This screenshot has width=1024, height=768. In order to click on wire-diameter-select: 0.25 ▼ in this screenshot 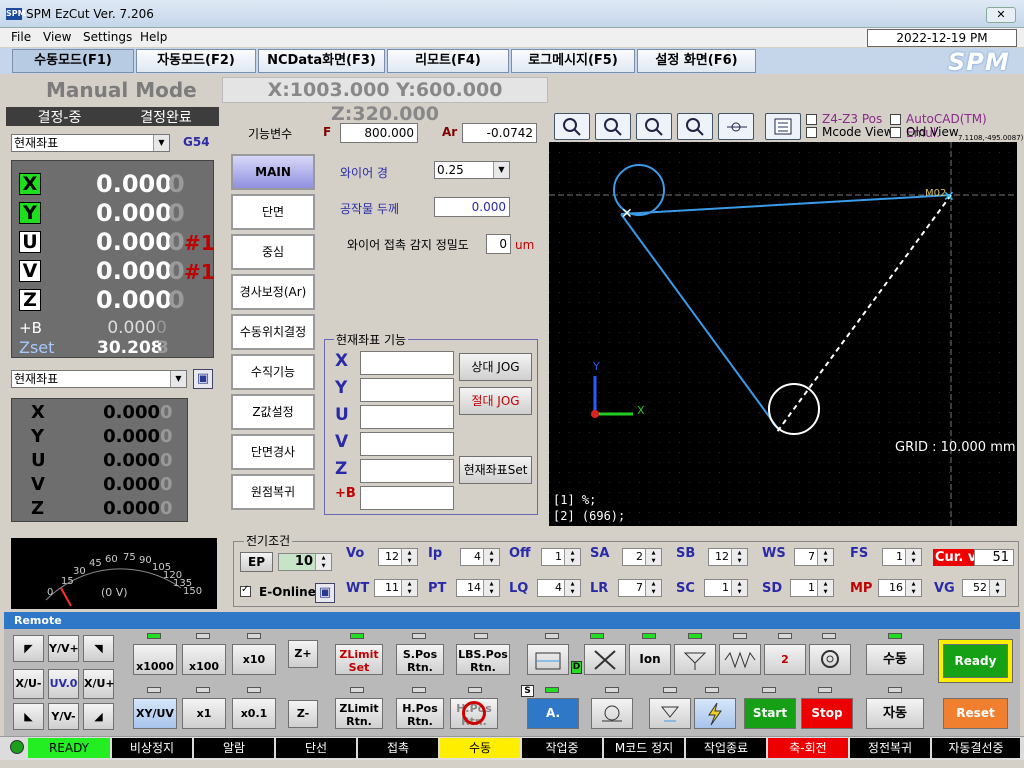, I will do `click(472, 170)`.